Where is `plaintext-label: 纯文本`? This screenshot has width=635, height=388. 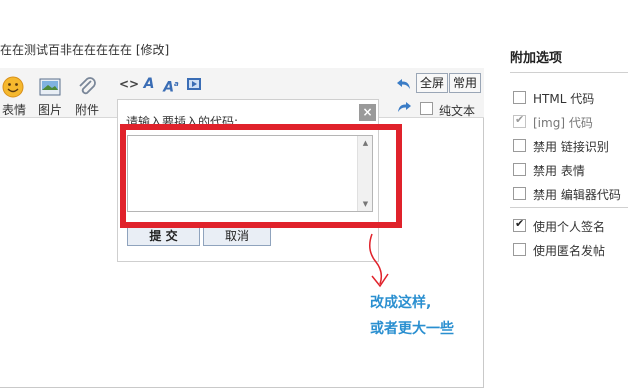 plaintext-label: 纯文本 is located at coordinates (457, 111).